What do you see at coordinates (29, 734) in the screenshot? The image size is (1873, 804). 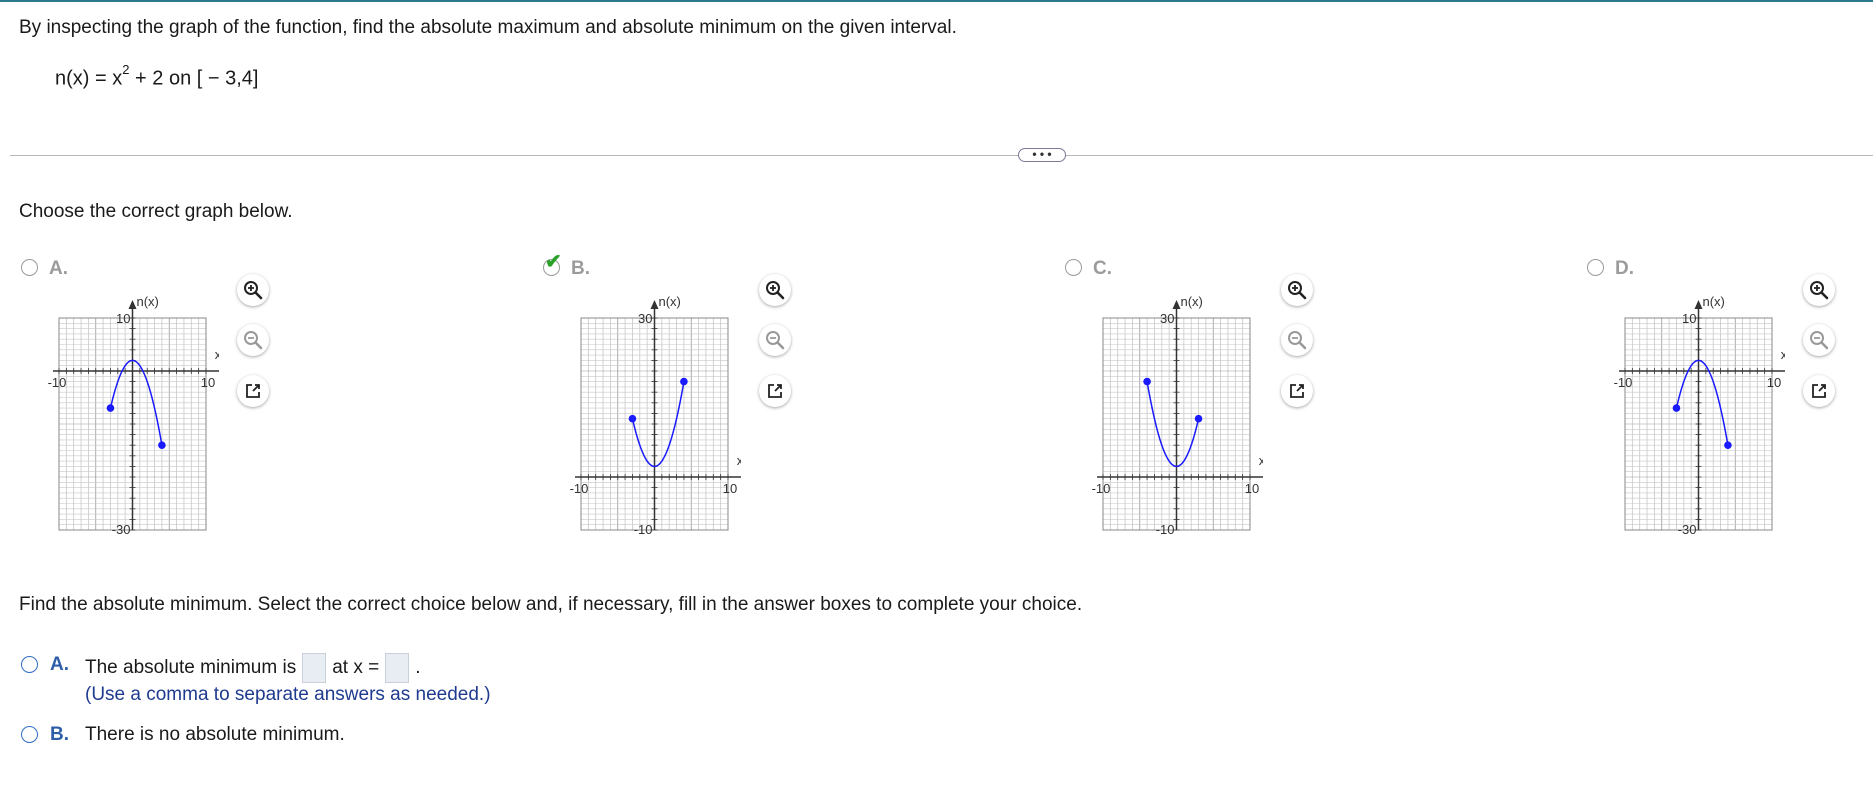 I see `radio-choice-b` at bounding box center [29, 734].